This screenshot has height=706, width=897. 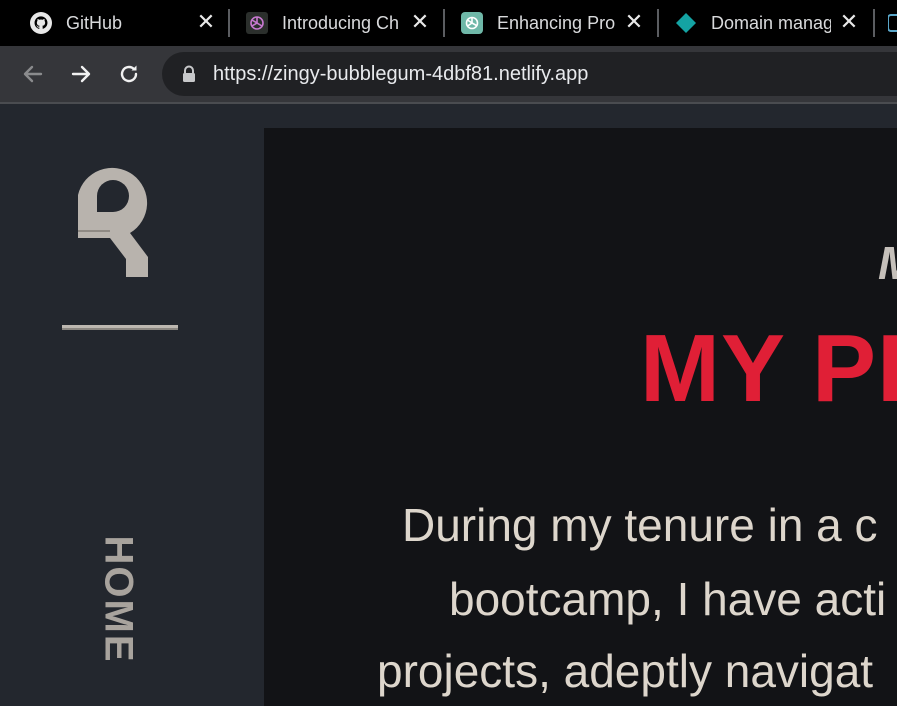 I want to click on netlify-diamond-icon, so click(x=686, y=23).